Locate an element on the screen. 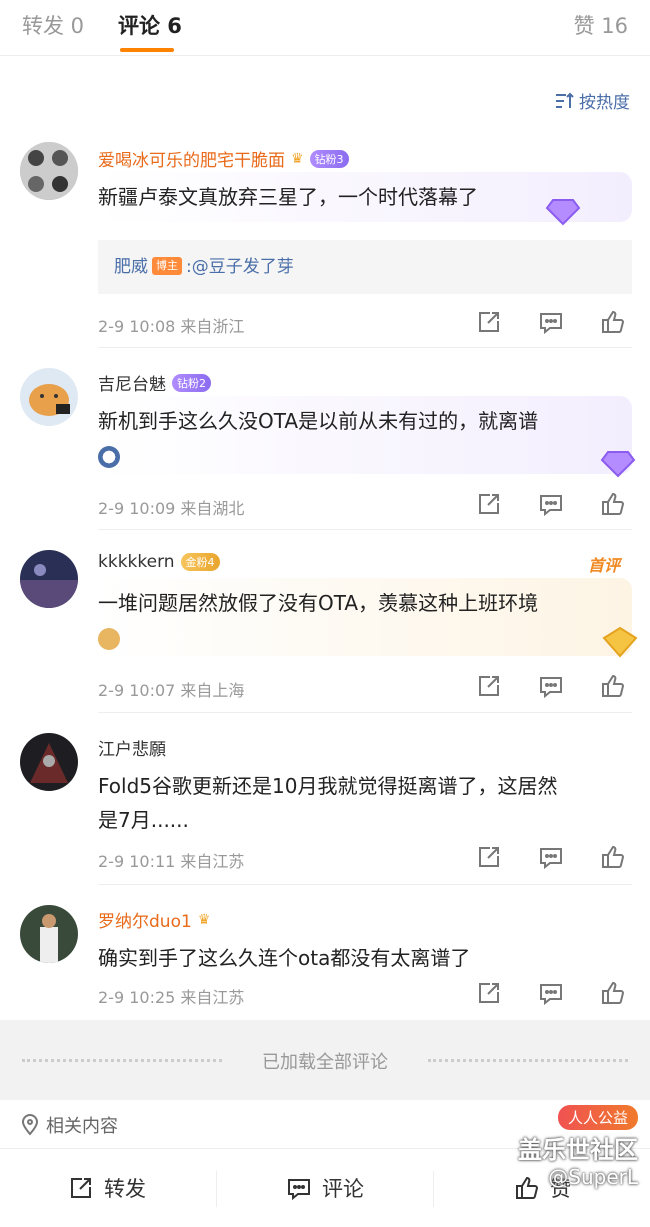 Image resolution: width=650 pixels, height=1227 pixels. comment-meta: 2-9 10:09 来自湖北 is located at coordinates (171, 508).